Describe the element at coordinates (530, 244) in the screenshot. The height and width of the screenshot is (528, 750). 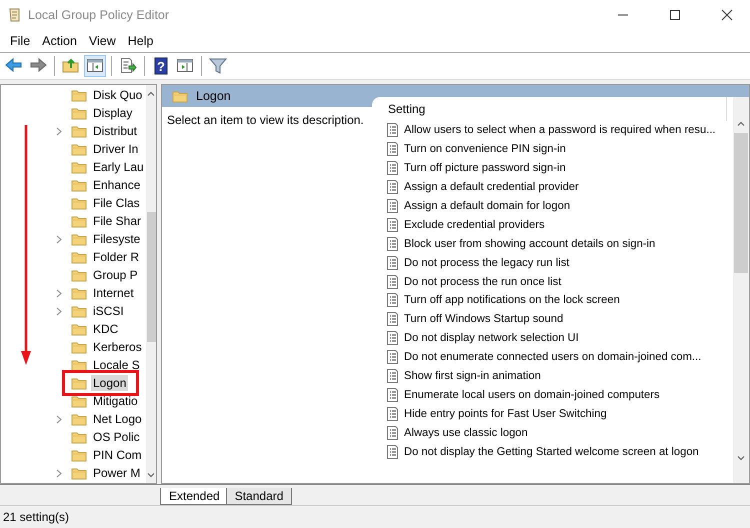
I see `setting-item: Block user from showing account details on sign-in` at that location.